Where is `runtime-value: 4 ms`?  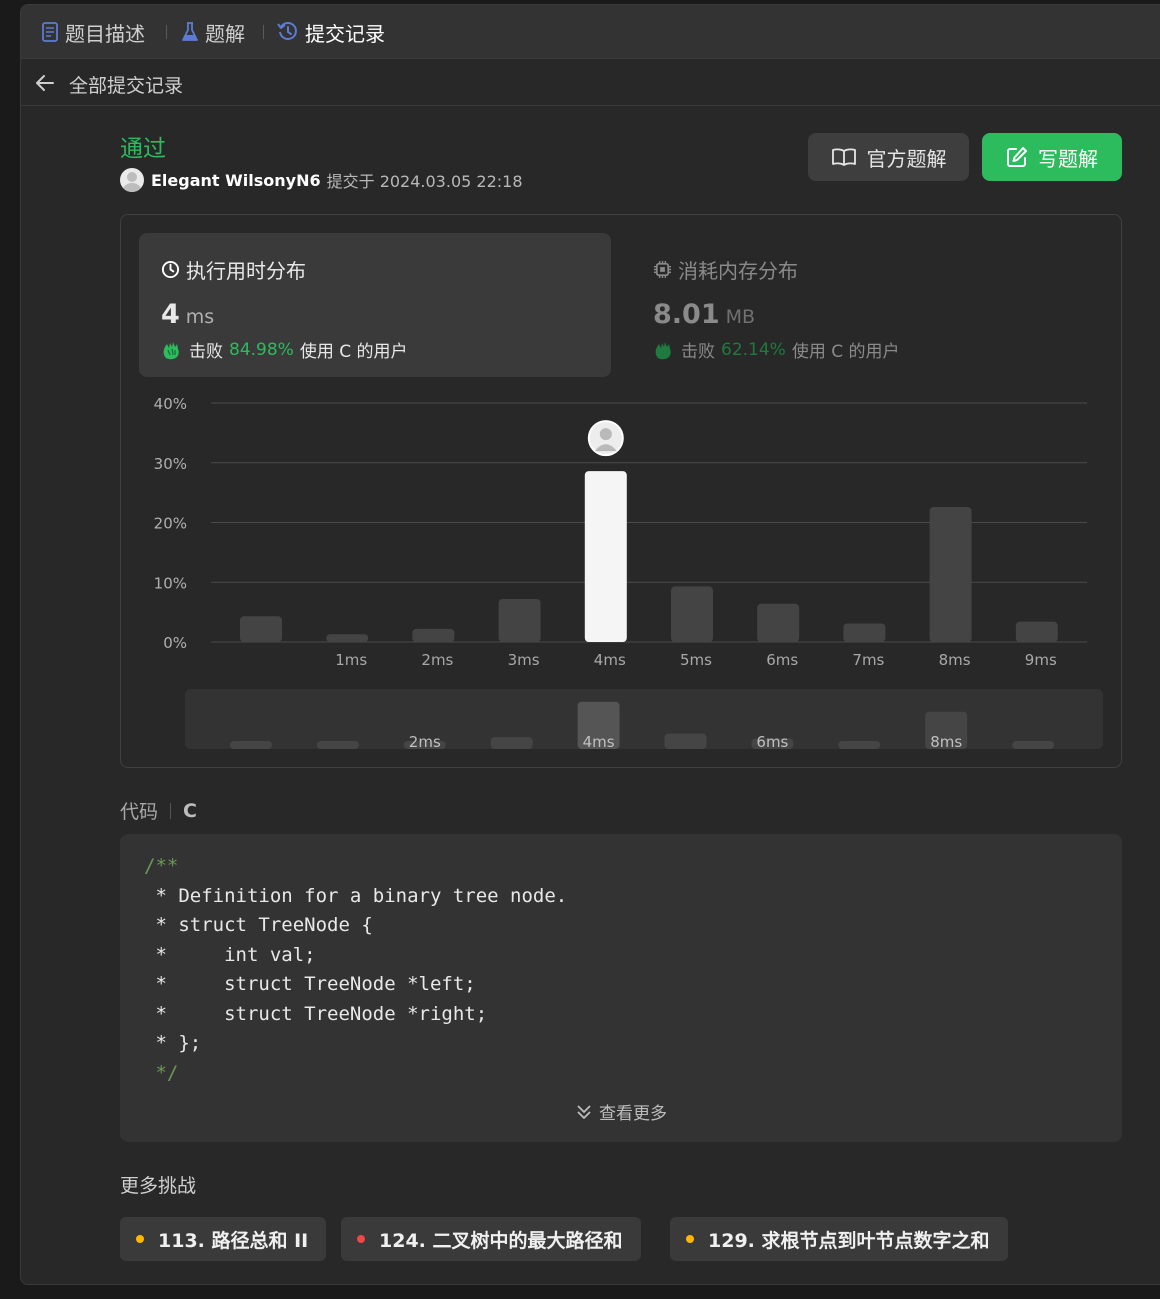 runtime-value: 4 ms is located at coordinates (187, 314).